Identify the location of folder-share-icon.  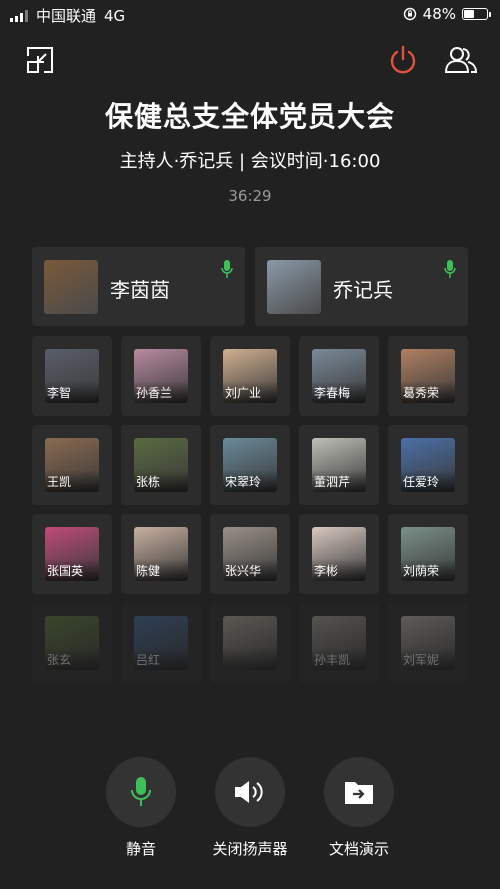
(359, 793).